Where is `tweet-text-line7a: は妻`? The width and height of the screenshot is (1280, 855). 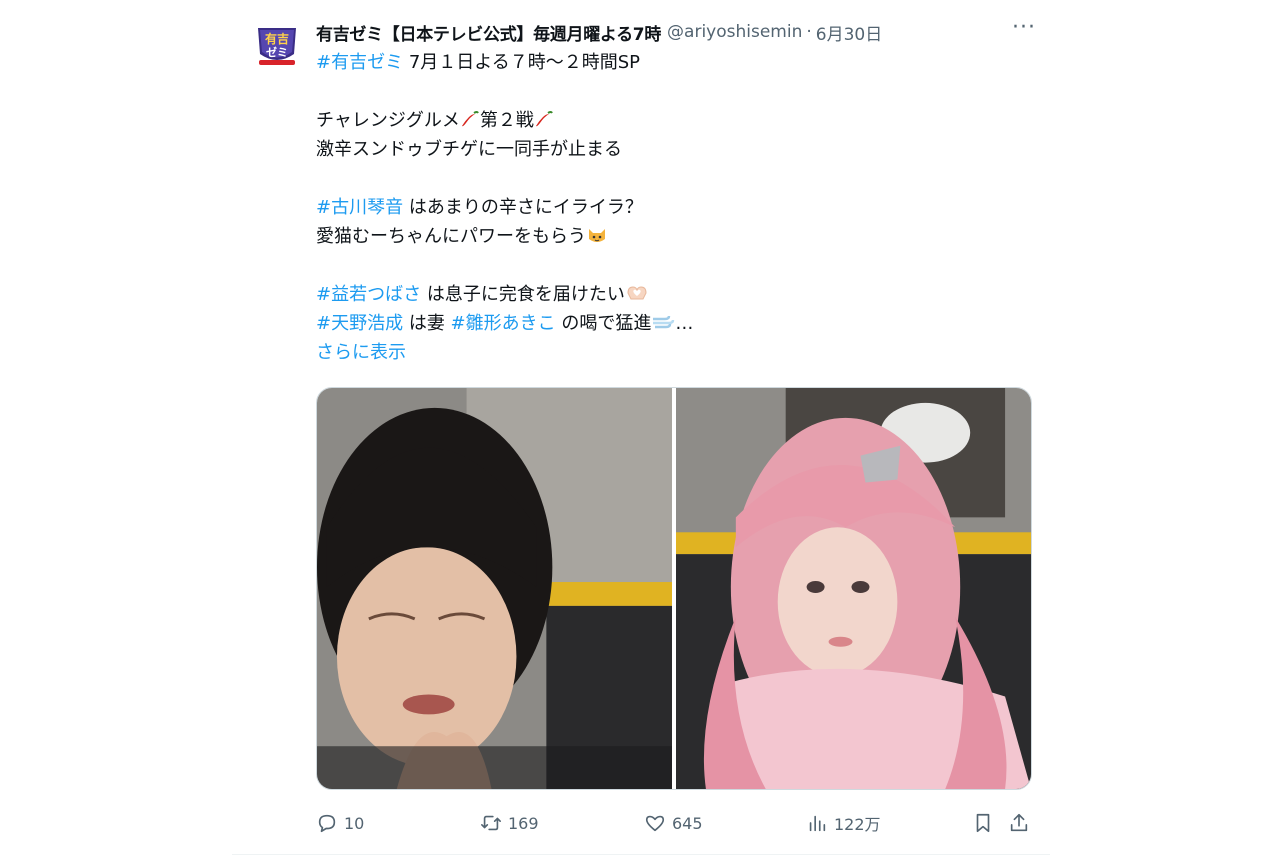
tweet-text-line7a: は妻 is located at coordinates (427, 323).